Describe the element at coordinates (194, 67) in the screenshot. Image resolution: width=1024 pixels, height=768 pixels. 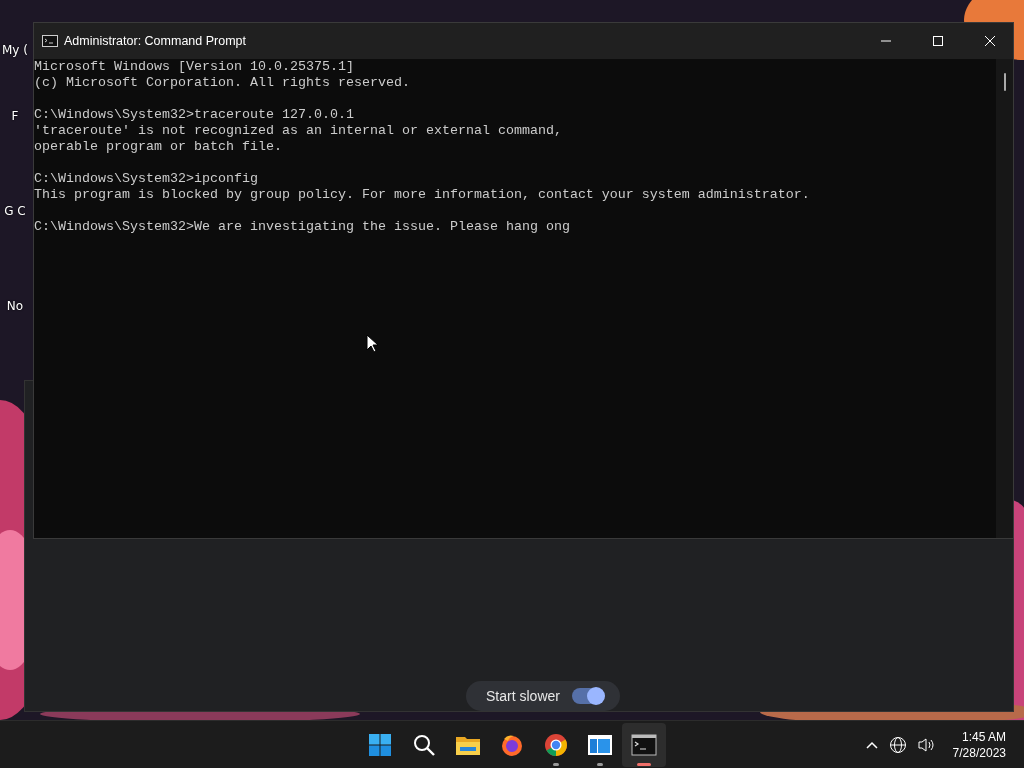
I see `console-line: Microsoft Windows [Version 10.0.25375.1]` at that location.